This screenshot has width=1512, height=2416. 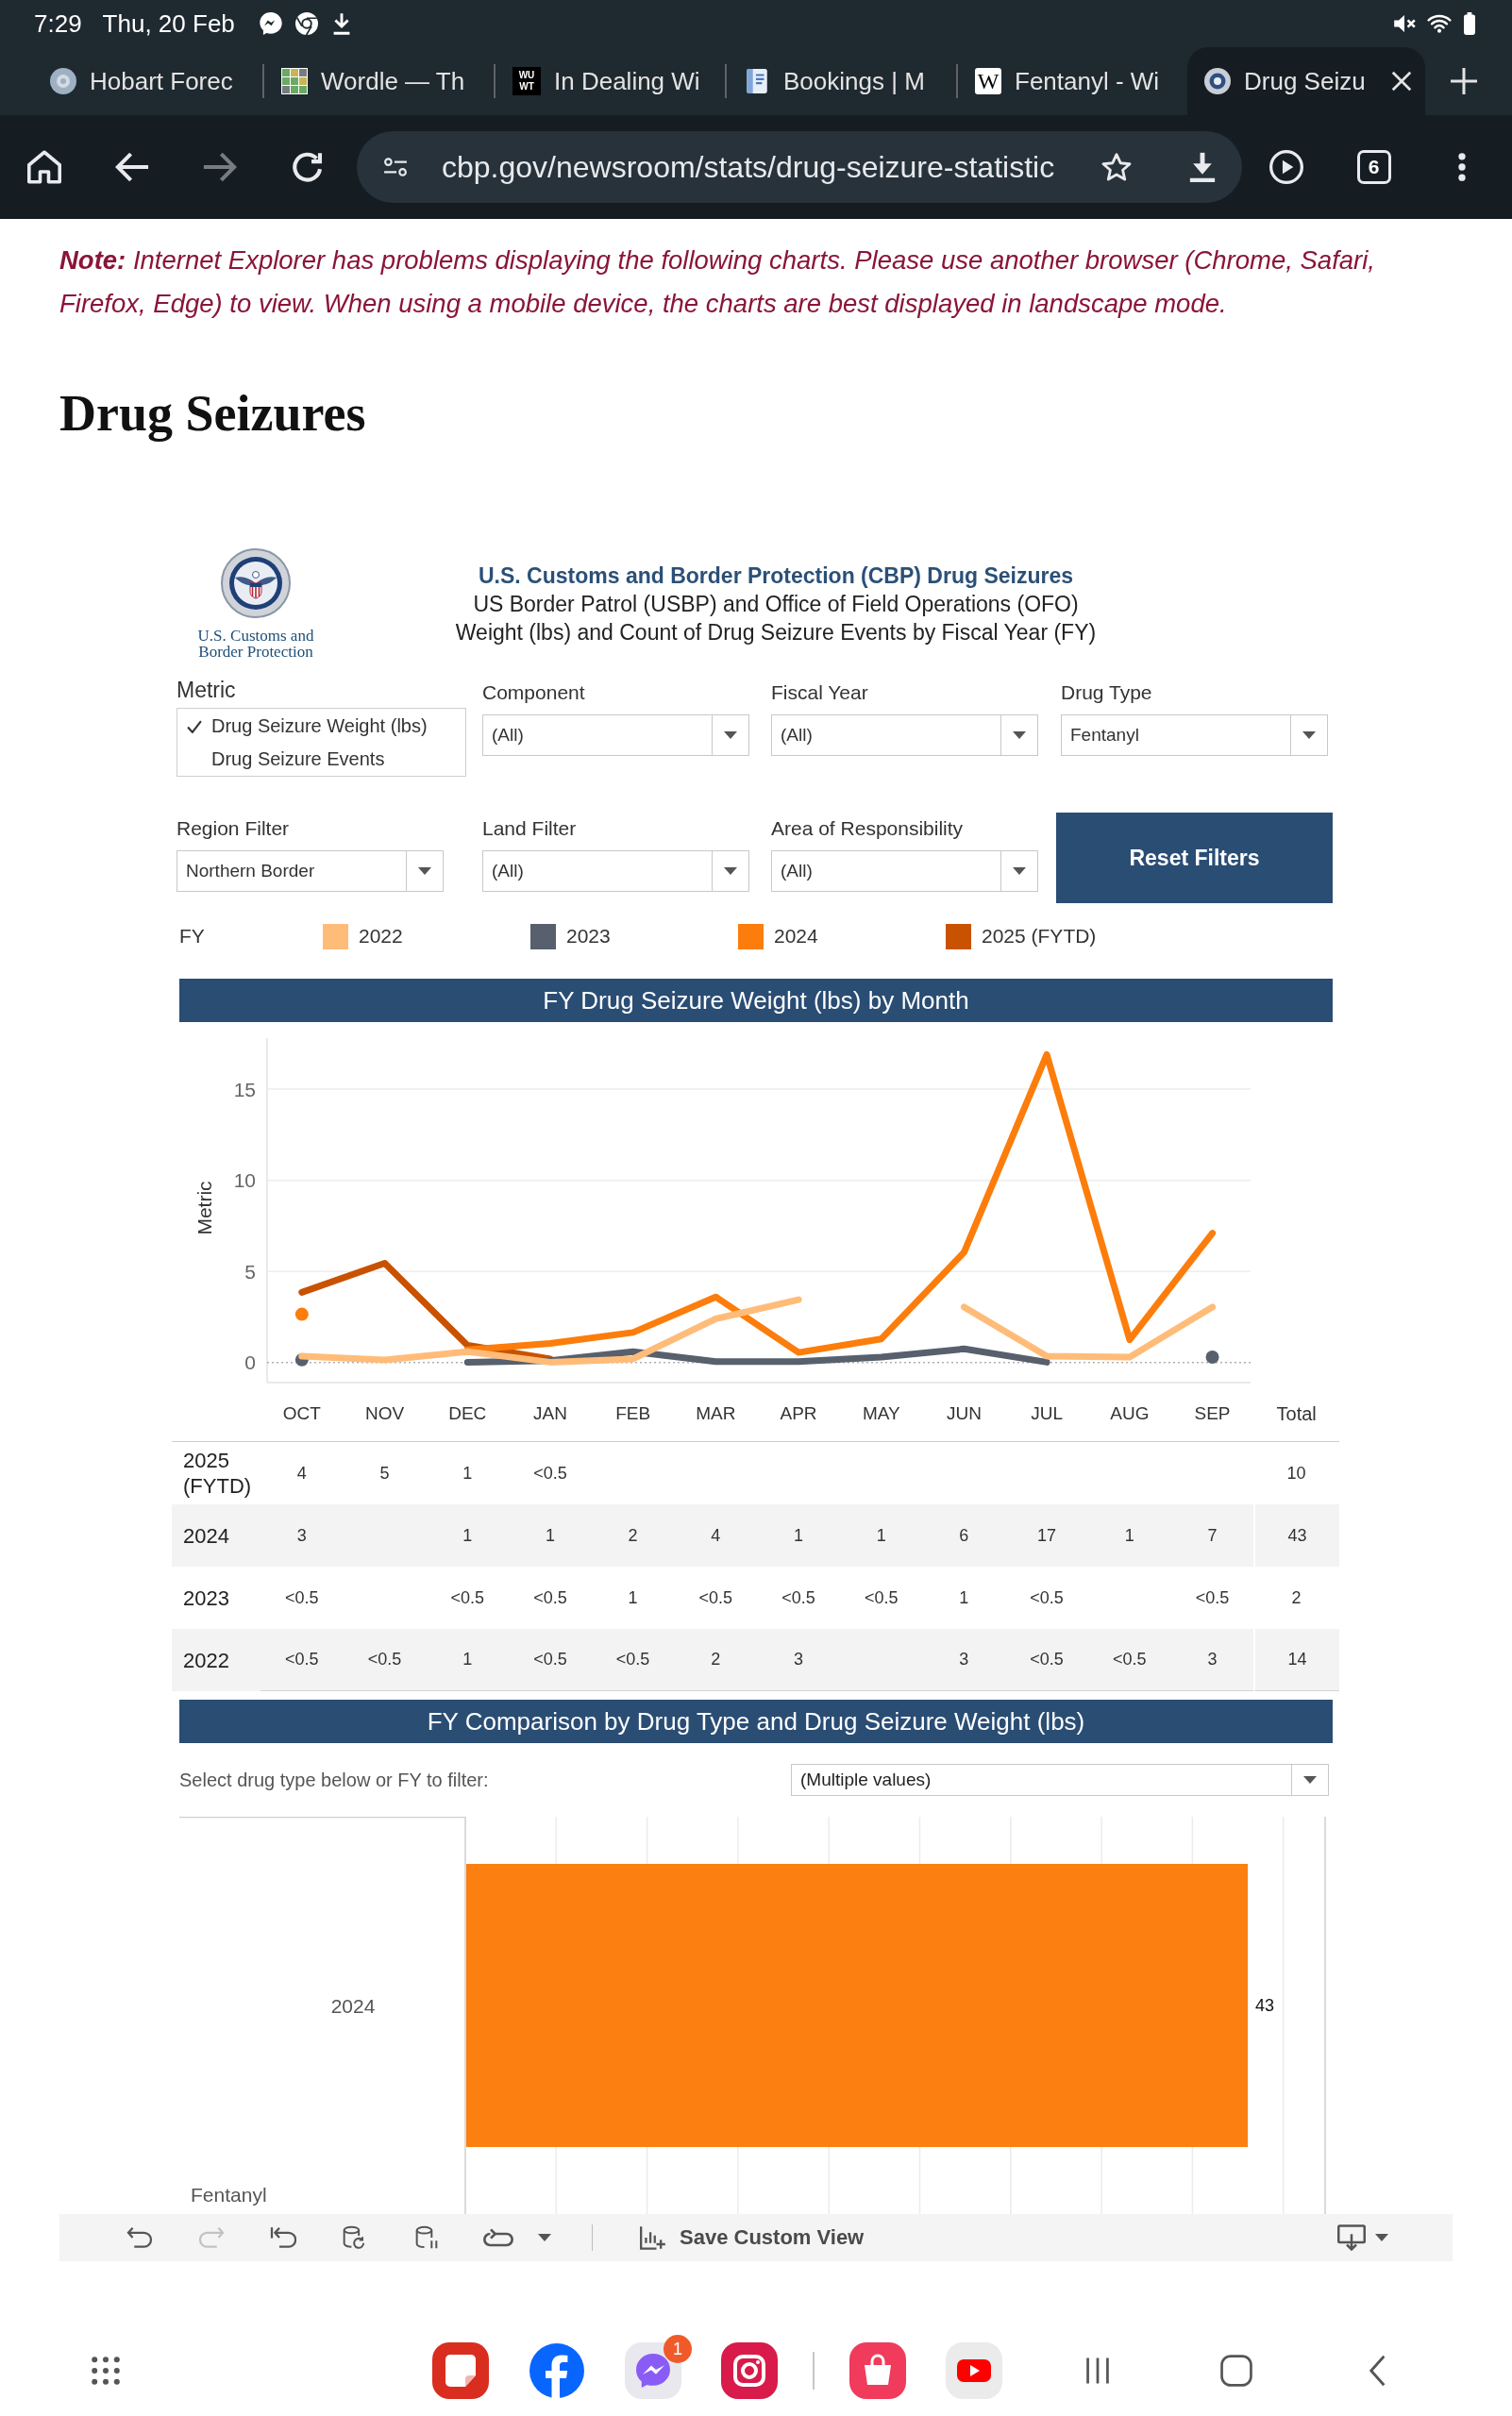 I want to click on total-cell: 43, so click(x=1296, y=1535).